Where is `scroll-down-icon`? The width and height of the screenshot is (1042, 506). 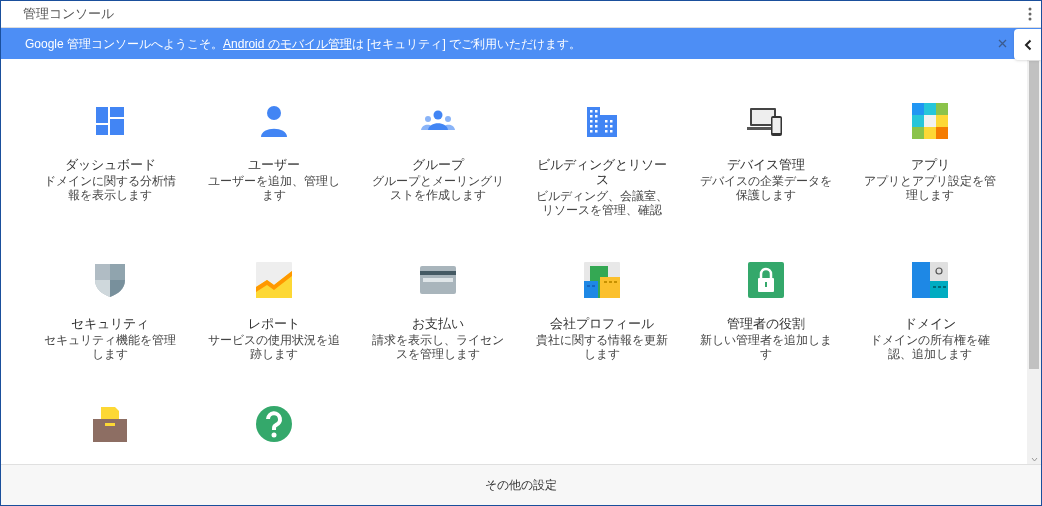 scroll-down-icon is located at coordinates (1034, 459).